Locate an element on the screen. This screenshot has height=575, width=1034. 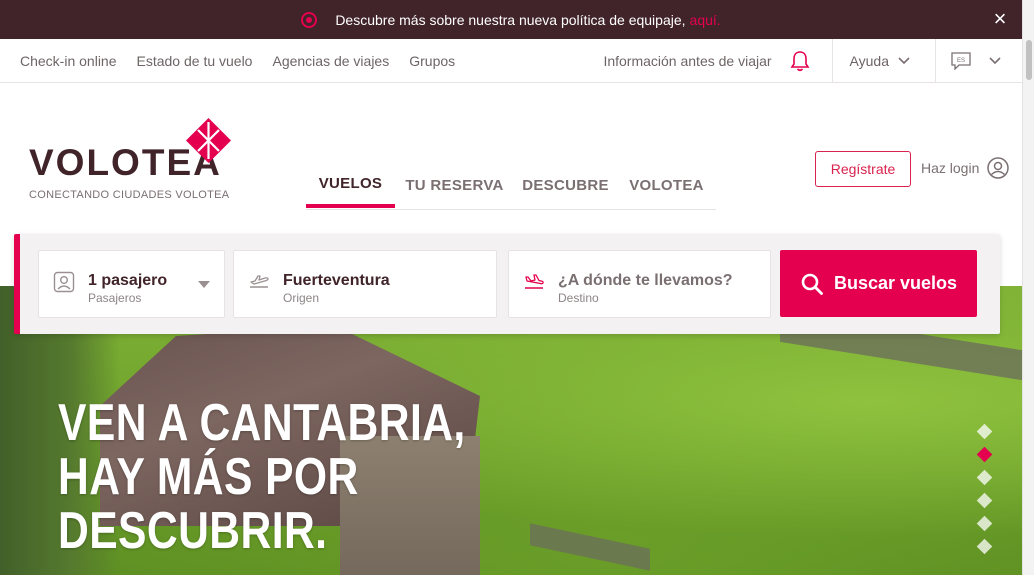
passengers-label: Pasajeros is located at coordinates (115, 298).